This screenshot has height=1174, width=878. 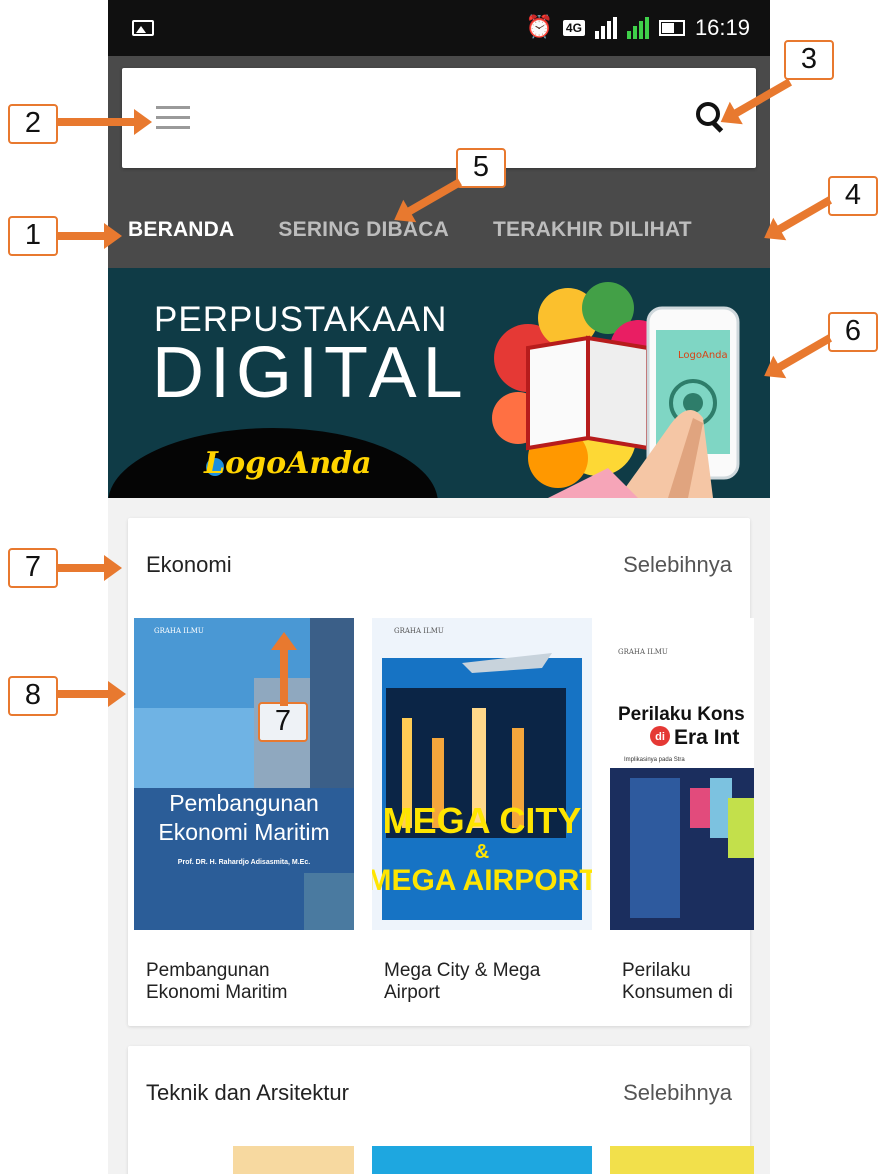 I want to click on annotation-label: 3, so click(x=809, y=60).